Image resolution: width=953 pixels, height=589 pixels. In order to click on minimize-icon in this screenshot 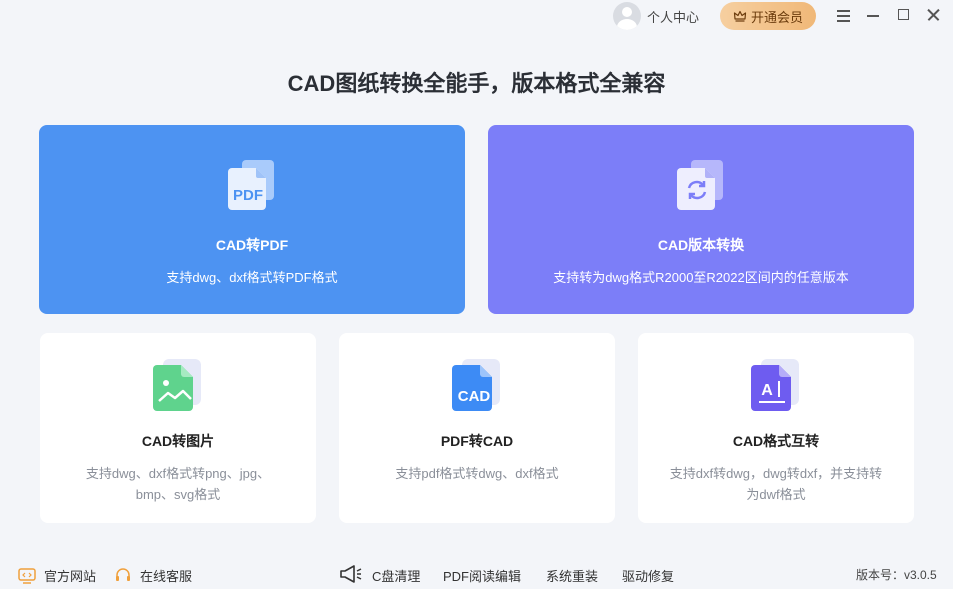, I will do `click(873, 15)`.